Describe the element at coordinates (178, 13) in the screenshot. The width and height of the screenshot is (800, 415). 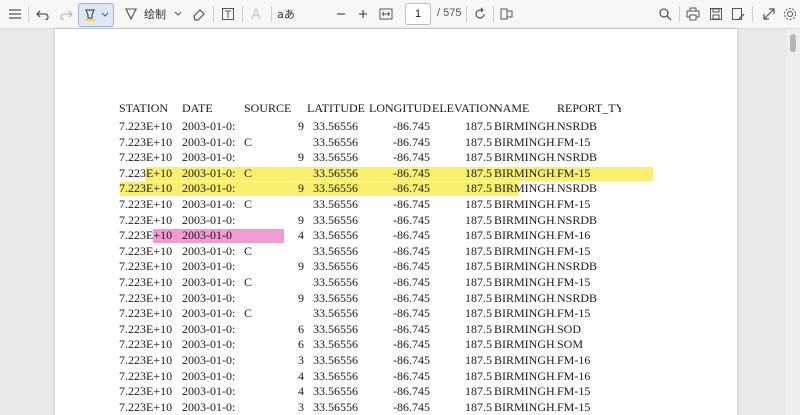
I see `chevron-down-icon` at that location.